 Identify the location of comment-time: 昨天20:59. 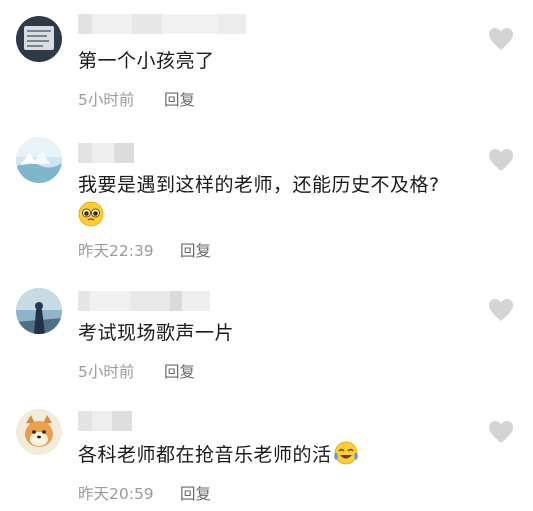
(116, 494).